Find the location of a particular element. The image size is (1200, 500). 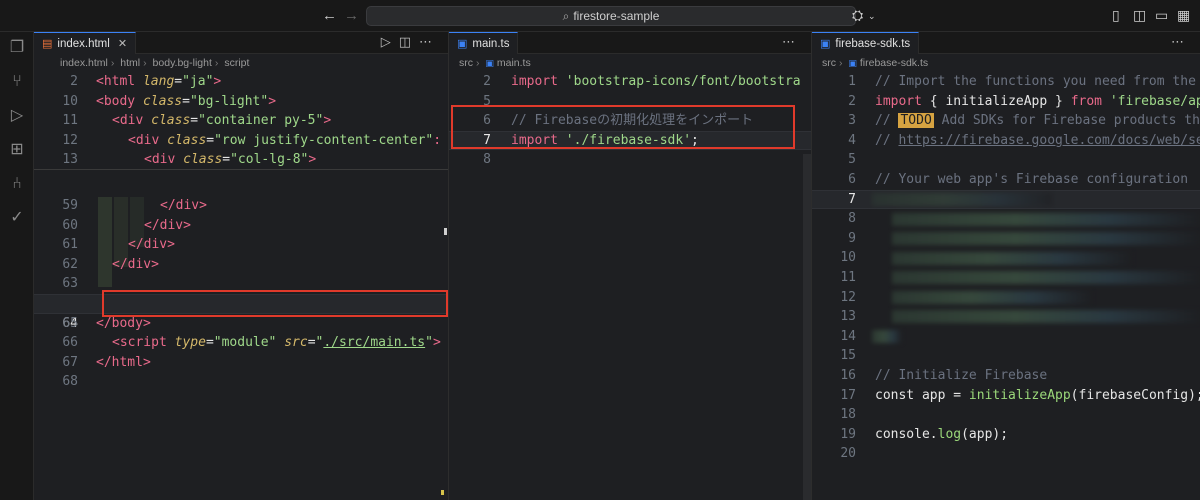

code-line: 20 is located at coordinates (848, 454).